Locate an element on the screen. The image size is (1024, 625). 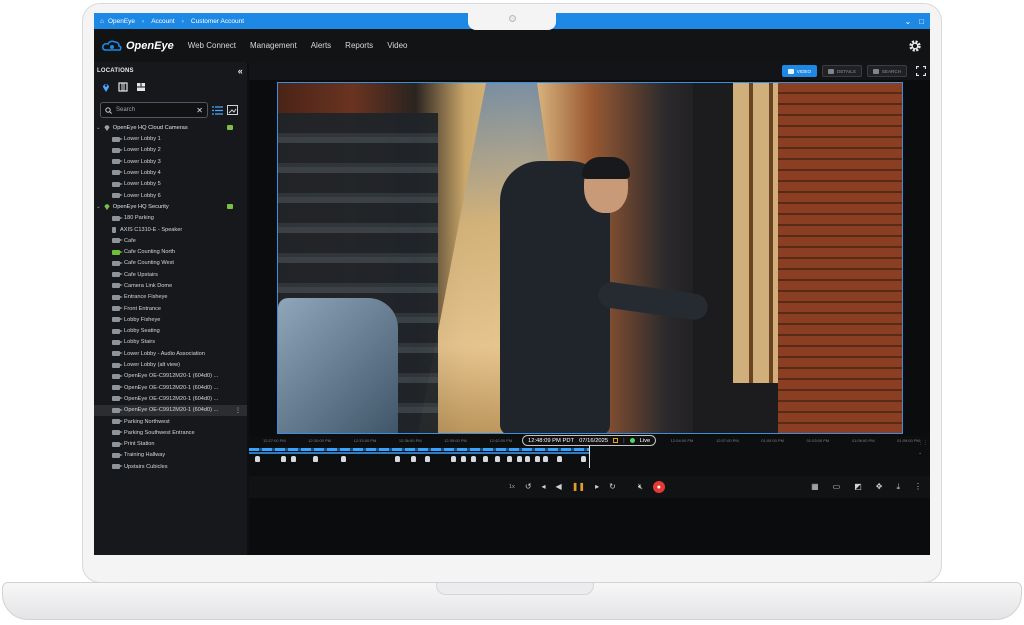
step-forward-icon: ▸ is located at coordinates (597, 487).